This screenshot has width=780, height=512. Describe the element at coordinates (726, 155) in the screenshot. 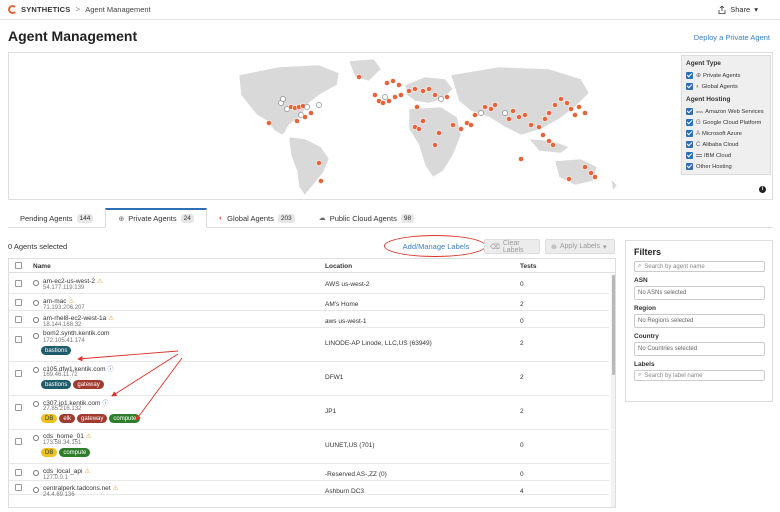

I see `legend-hosting-ibm: IBM Cloud` at that location.